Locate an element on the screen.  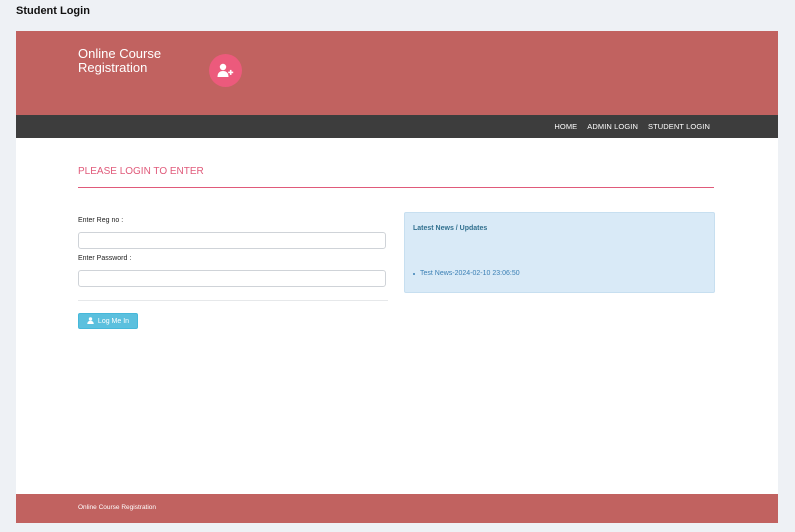
news-title: Latest News / Updates is located at coordinates (450, 228).